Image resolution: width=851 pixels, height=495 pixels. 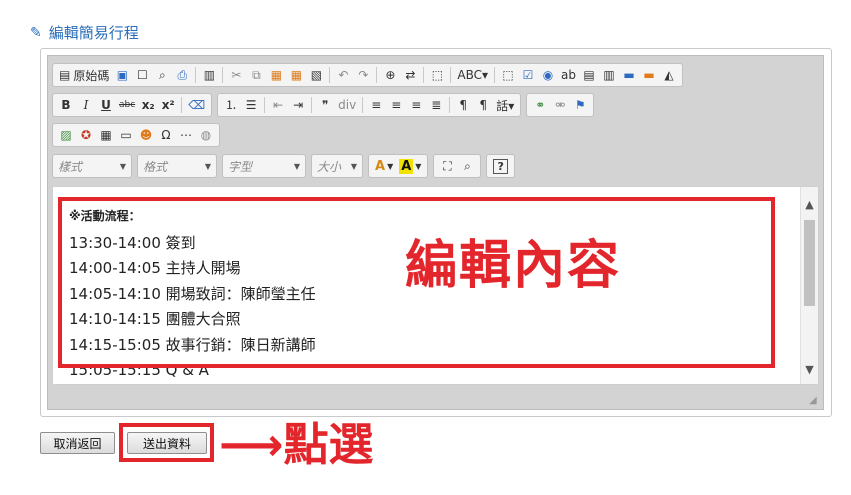 I want to click on copy-button: ⧉, so click(x=256, y=75).